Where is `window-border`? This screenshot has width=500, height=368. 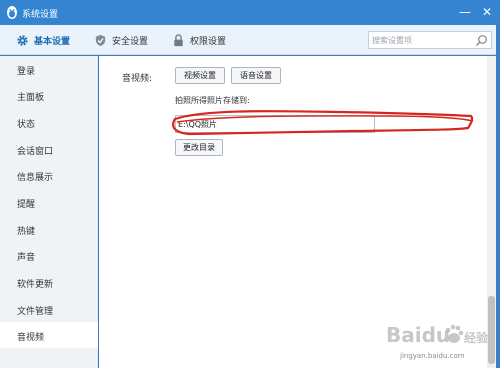
window-border is located at coordinates (498, 196).